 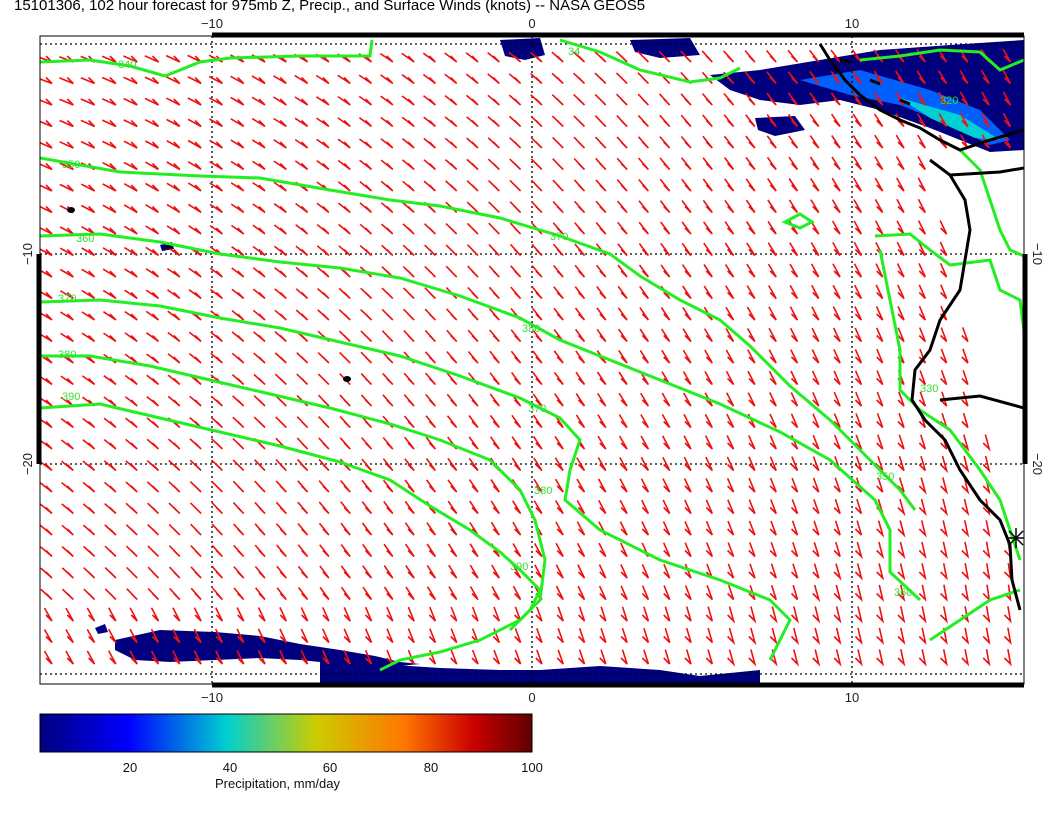 What do you see at coordinates (522, 49) in the screenshot?
I see `precip-patch-north-center` at bounding box center [522, 49].